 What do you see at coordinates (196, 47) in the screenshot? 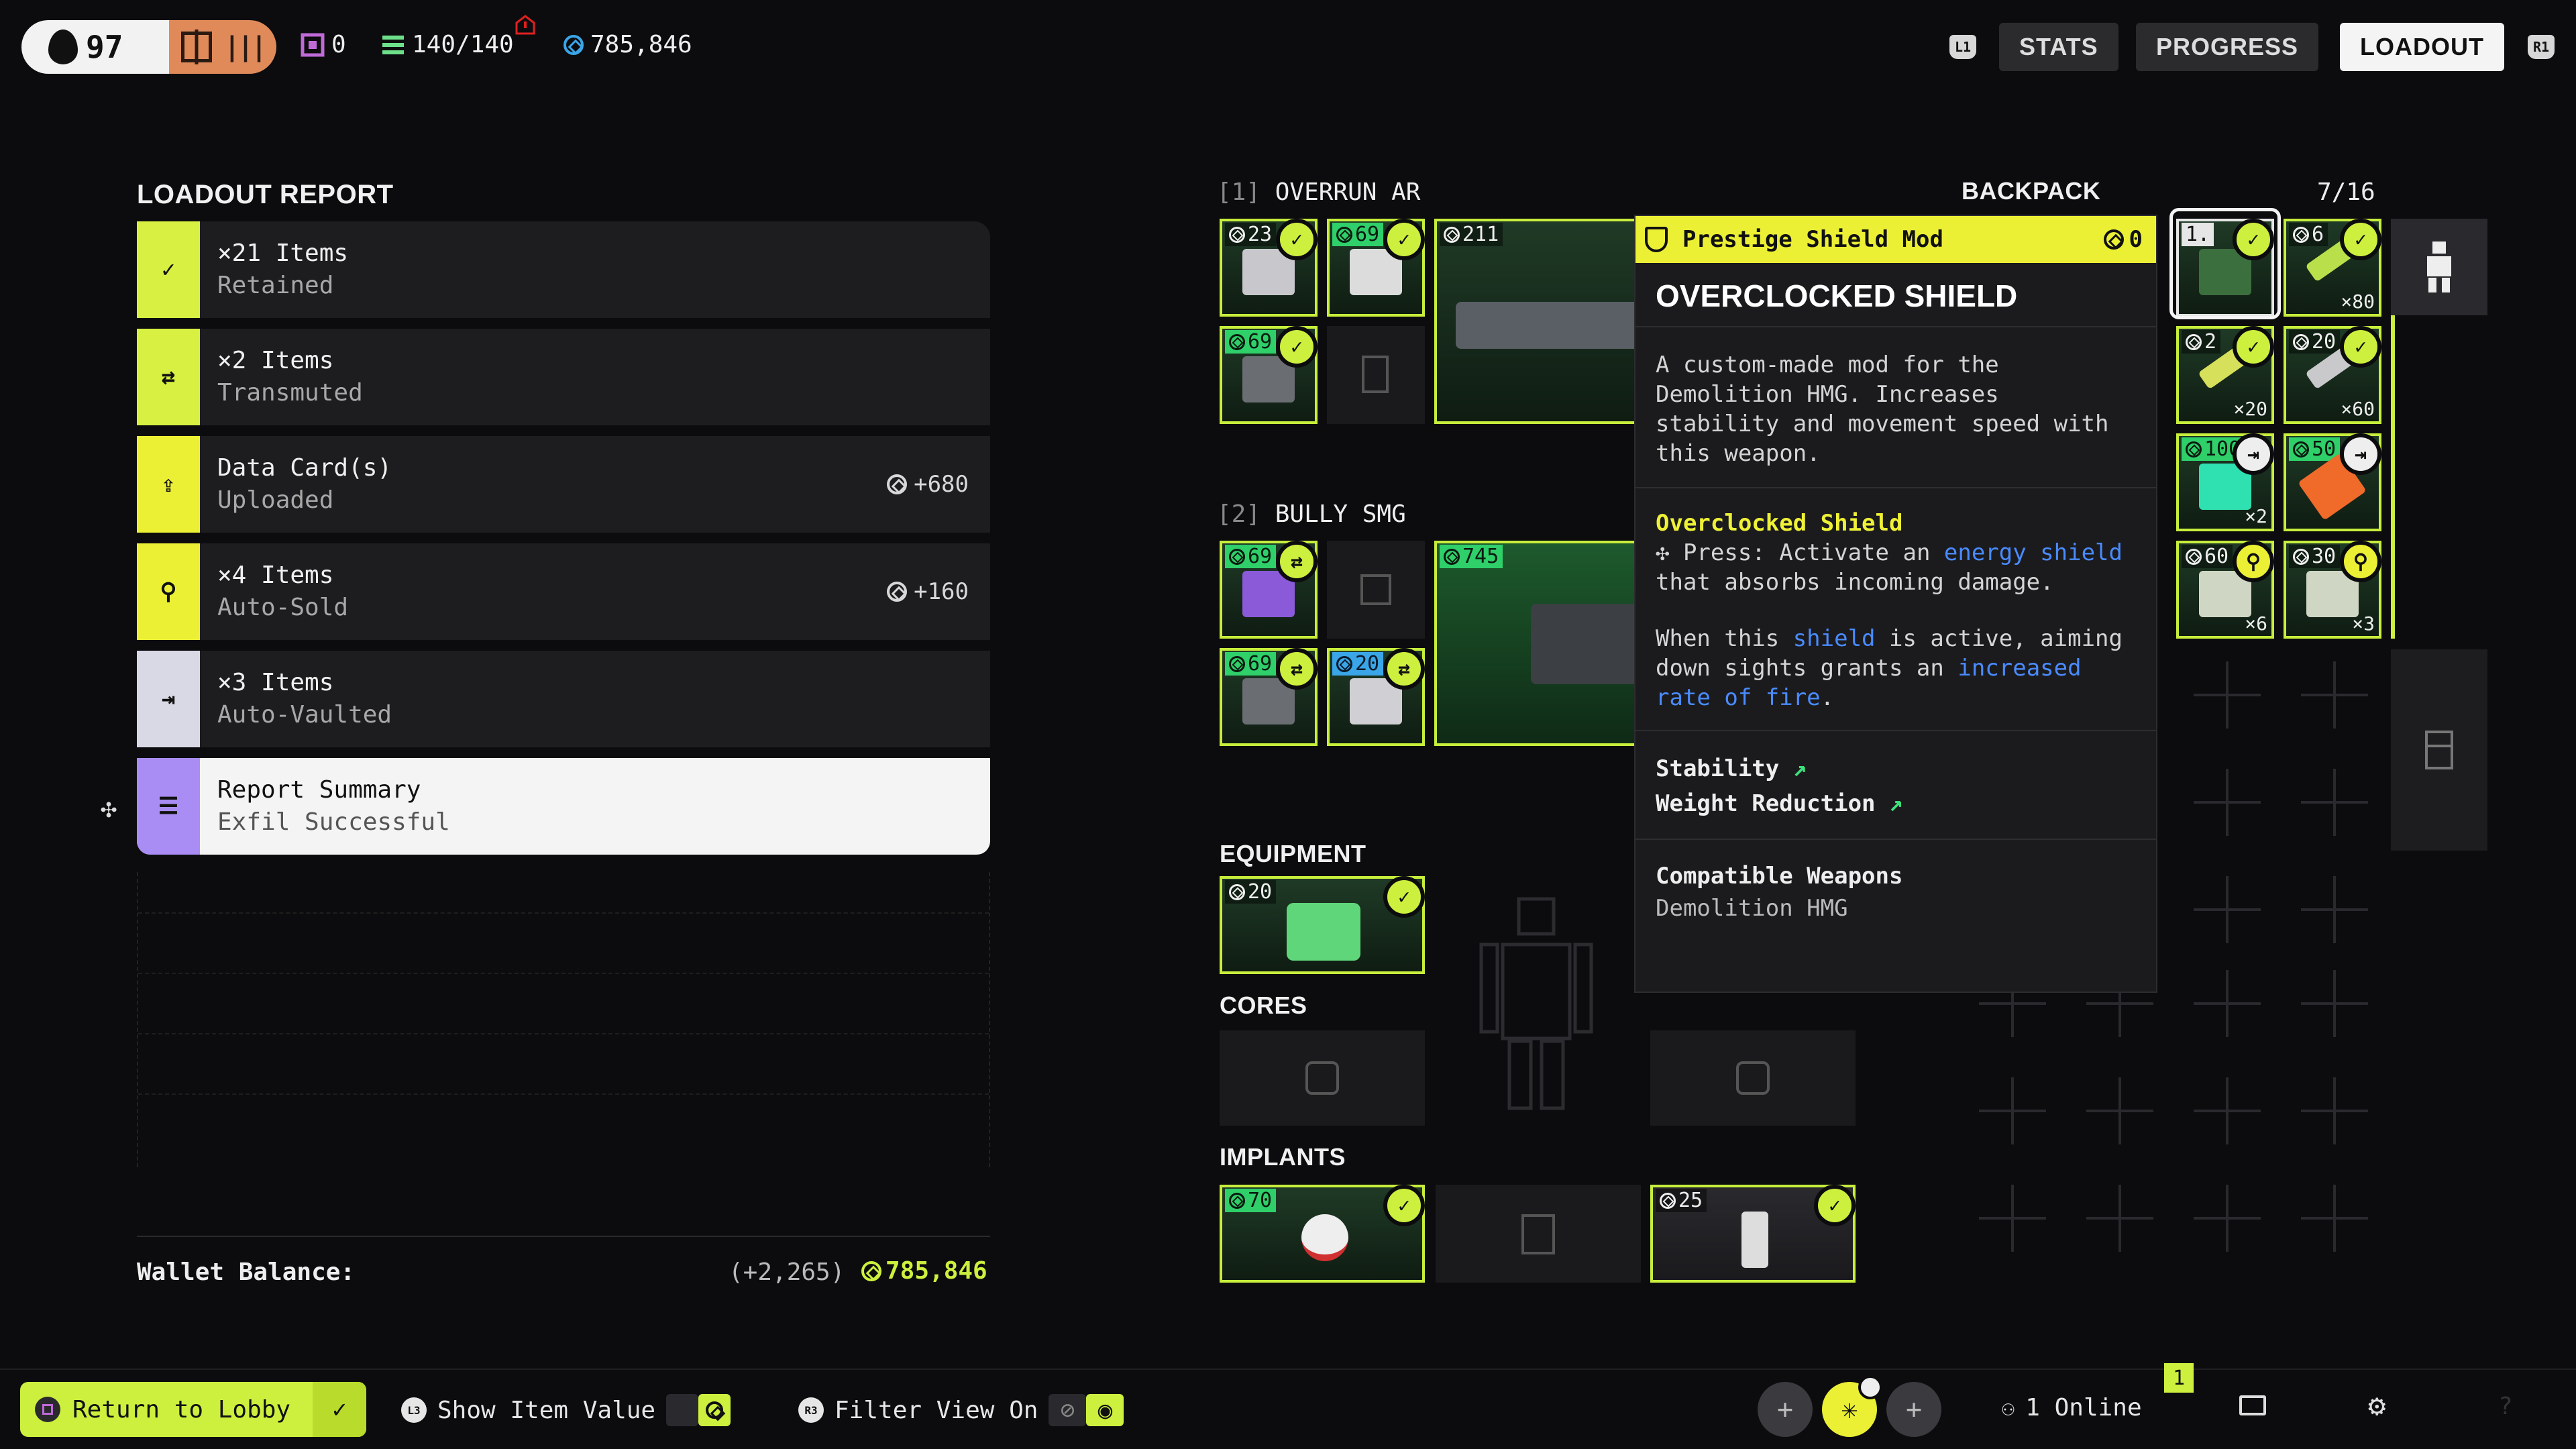
I see `rank-icon` at bounding box center [196, 47].